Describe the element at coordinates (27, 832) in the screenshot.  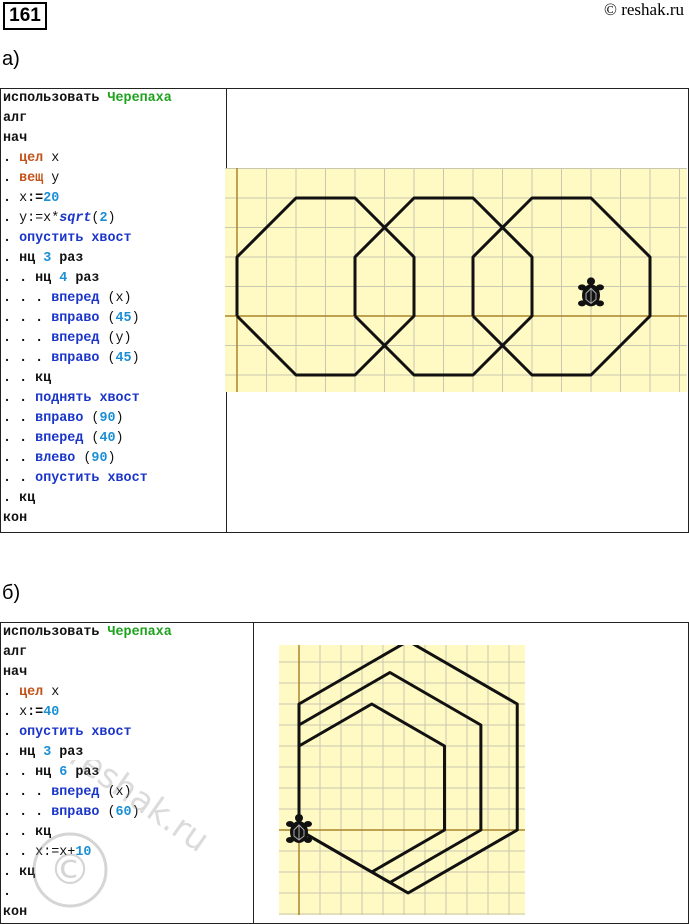
I see `code-token: . . кц` at that location.